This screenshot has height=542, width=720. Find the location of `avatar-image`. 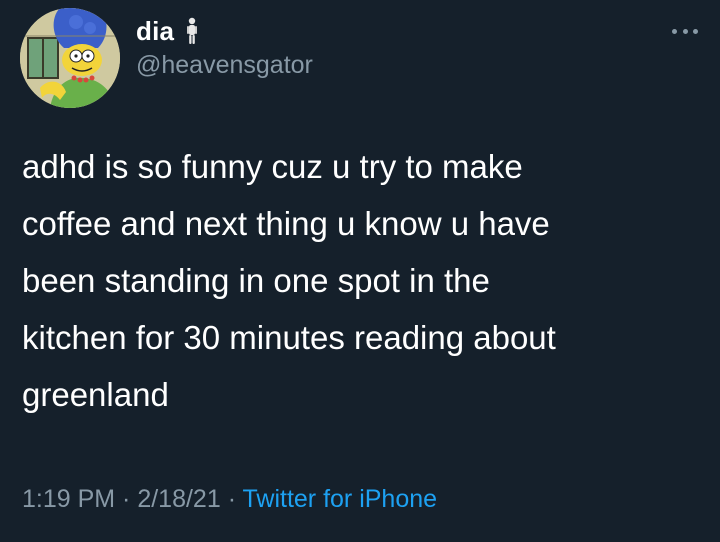

avatar-image is located at coordinates (70, 58).